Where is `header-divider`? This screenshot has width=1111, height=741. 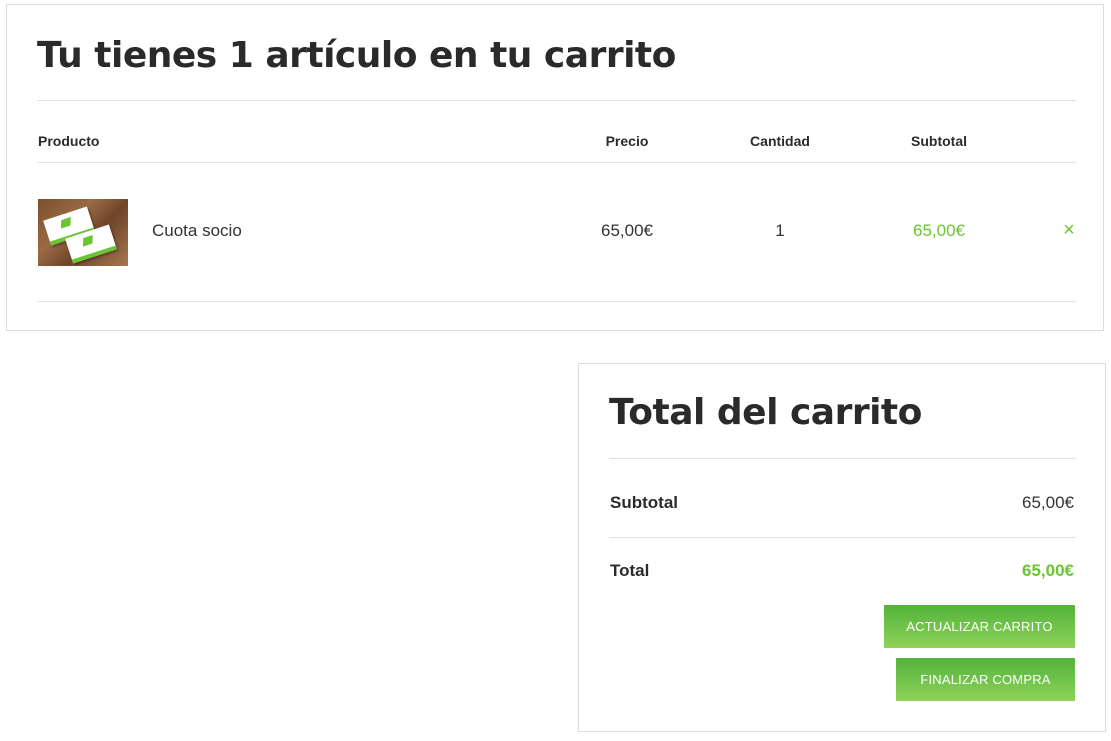
header-divider is located at coordinates (556, 162).